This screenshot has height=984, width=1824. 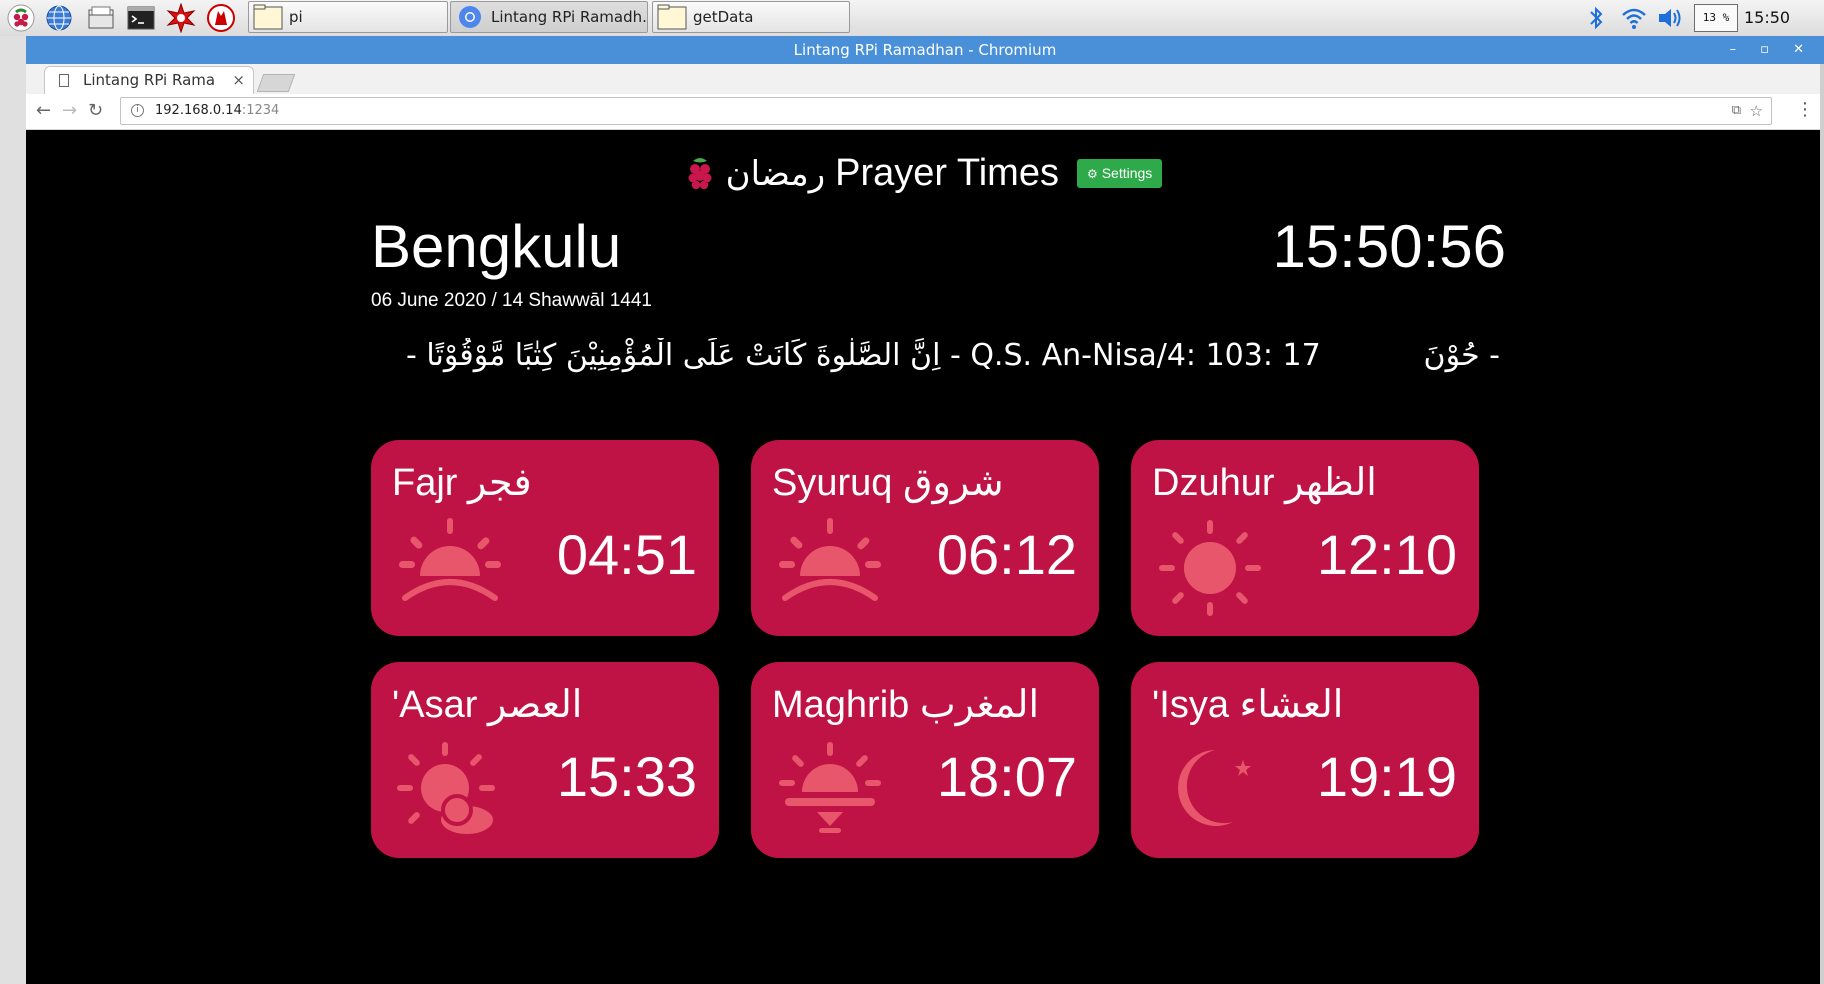 I want to click on prayer-time: 06:12, so click(x=1006, y=554).